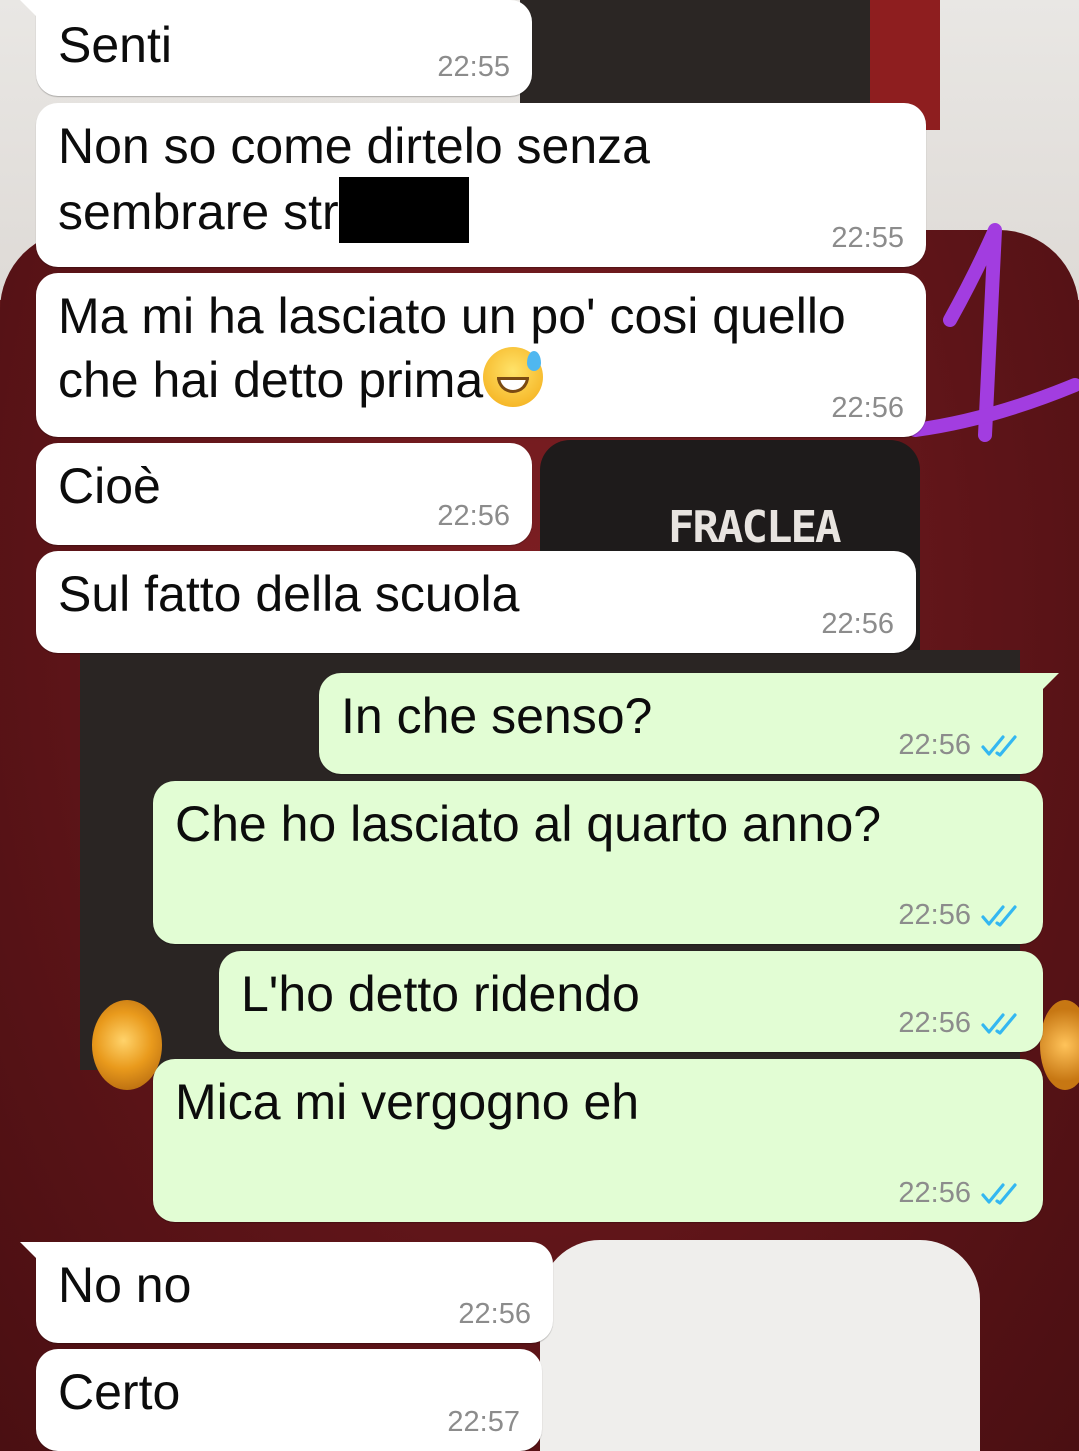  Describe the element at coordinates (198, 212) in the screenshot. I see `message-text-line: sembrare str` at that location.